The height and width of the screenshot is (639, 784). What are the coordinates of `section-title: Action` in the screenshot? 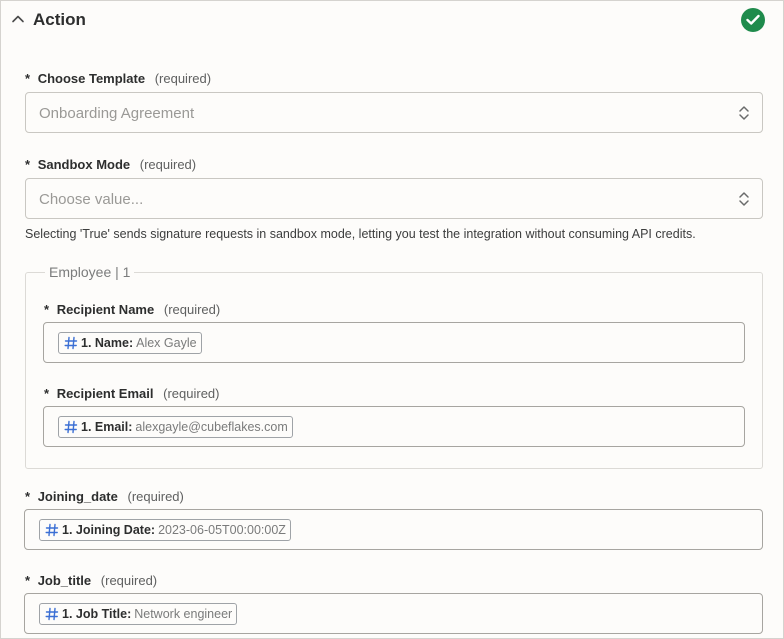 It's located at (59, 19).